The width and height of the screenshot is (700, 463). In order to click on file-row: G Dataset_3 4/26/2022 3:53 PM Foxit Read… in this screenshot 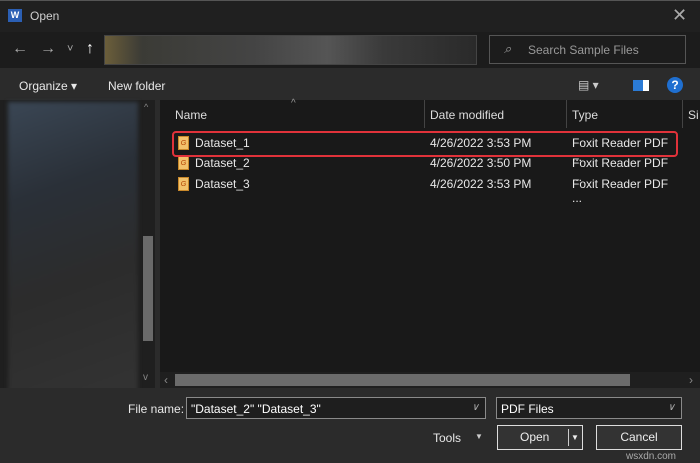, I will do `click(424, 189)`.